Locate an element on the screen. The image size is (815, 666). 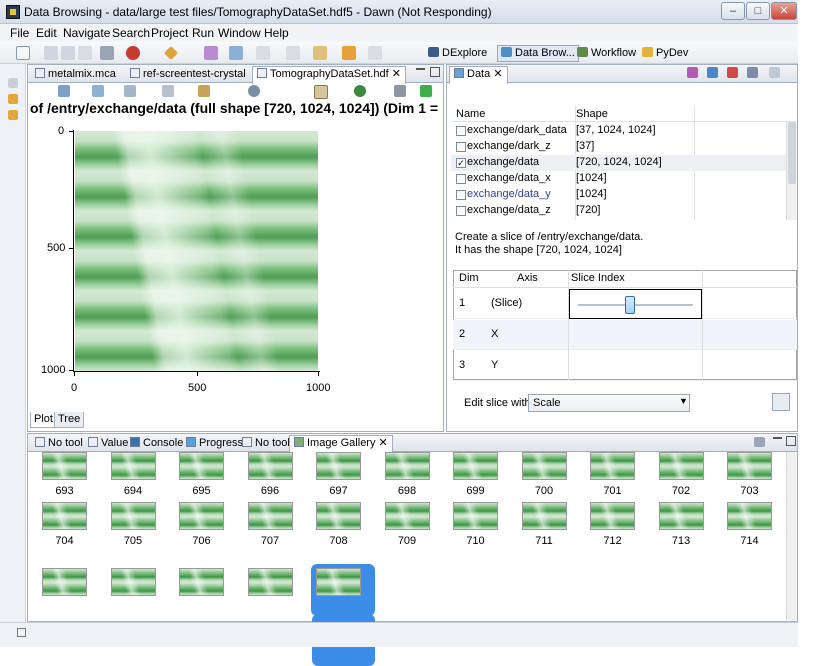
export-icon is located at coordinates (426, 91).